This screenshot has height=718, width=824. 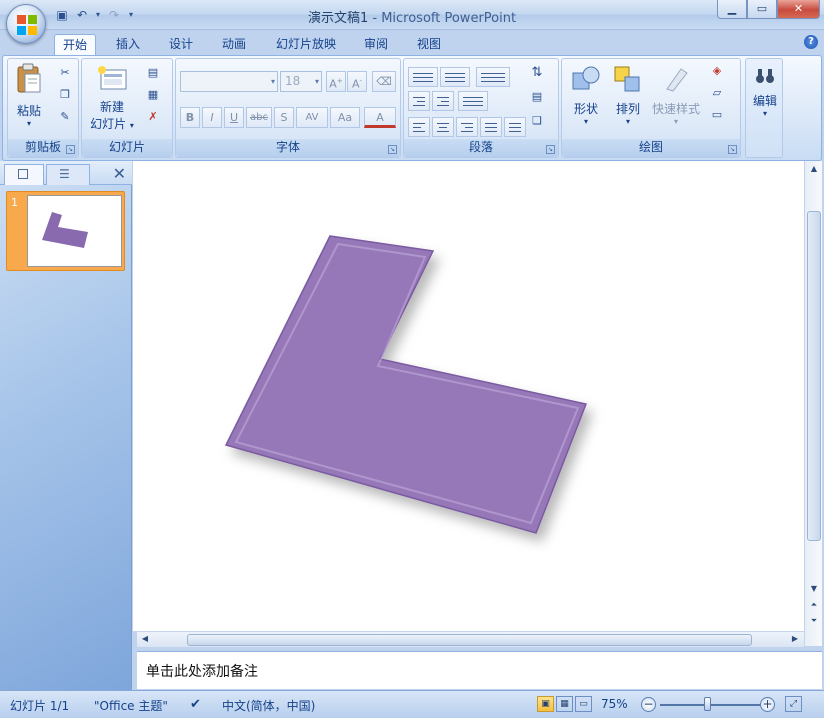 What do you see at coordinates (153, 73) in the screenshot?
I see `layout-icon: ▤` at bounding box center [153, 73].